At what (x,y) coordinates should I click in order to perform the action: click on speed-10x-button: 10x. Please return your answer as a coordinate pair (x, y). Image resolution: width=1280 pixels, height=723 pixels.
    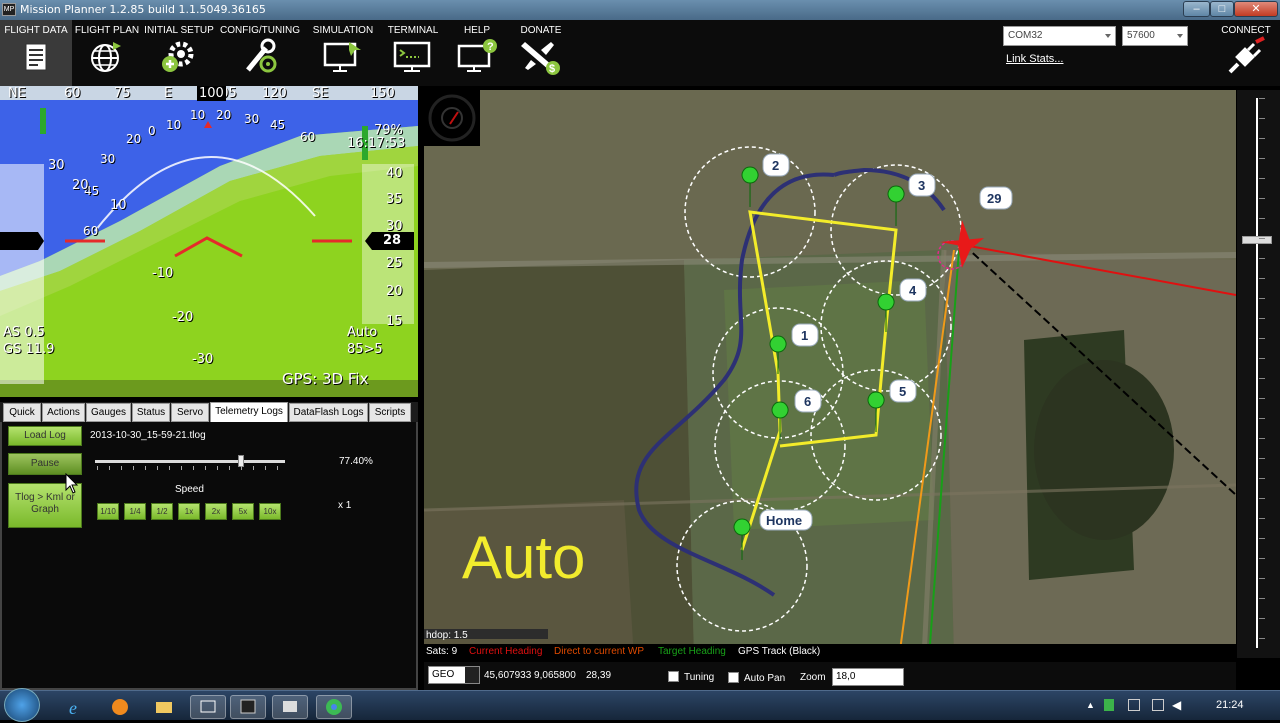
    Looking at the image, I should click on (270, 511).